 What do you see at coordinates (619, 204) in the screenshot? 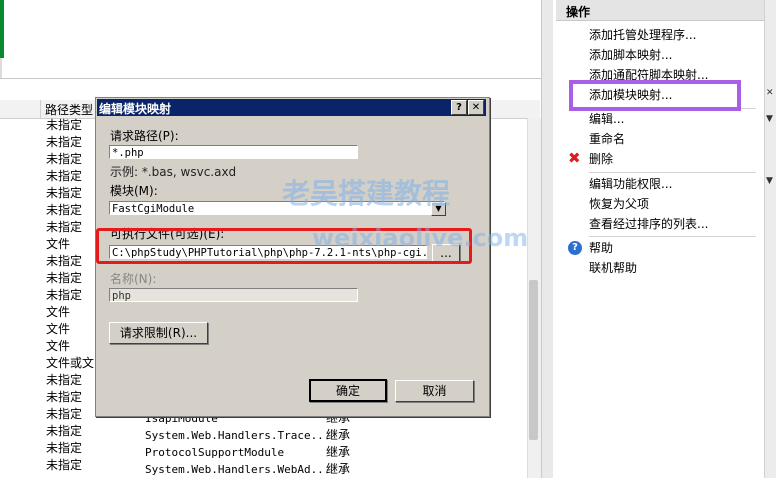
I see `action-revert-to-parent: 恢复为父项` at bounding box center [619, 204].